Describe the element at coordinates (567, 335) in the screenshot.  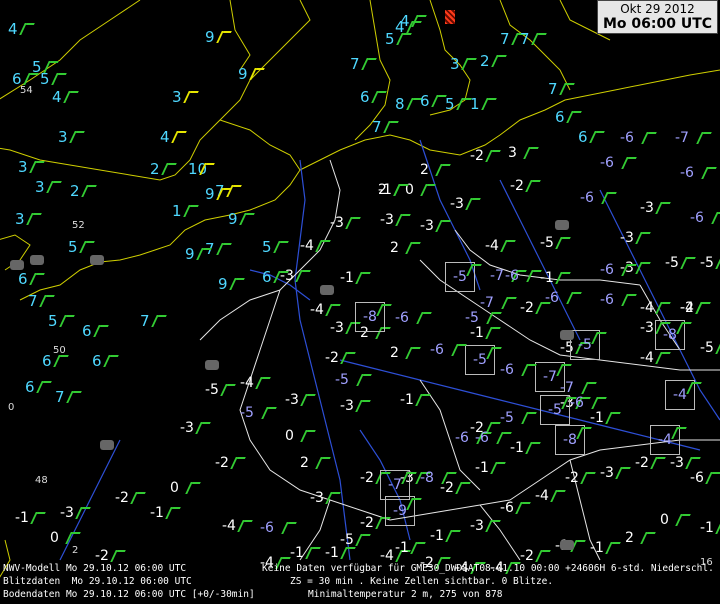
I see `city-icon` at that location.